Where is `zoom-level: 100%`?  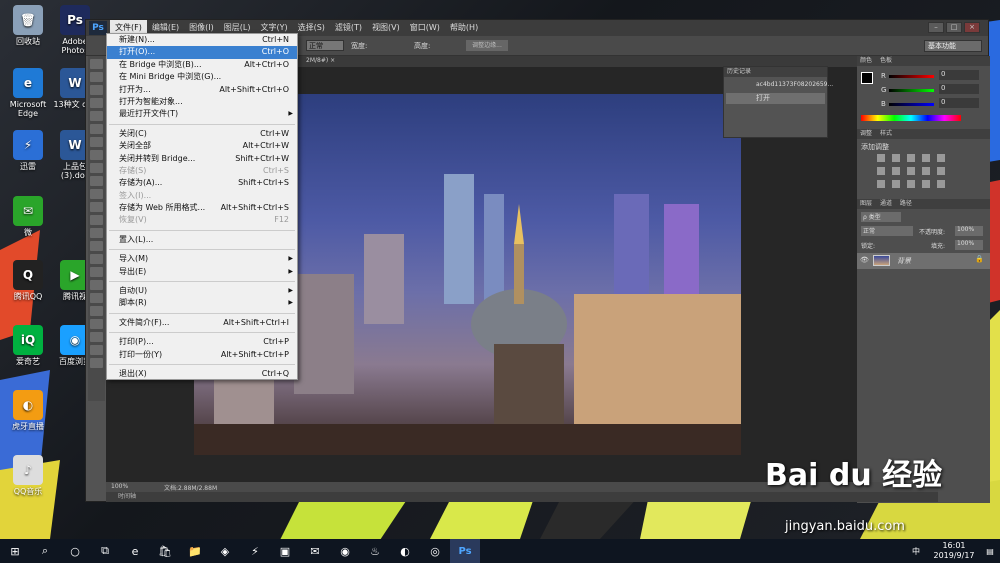
zoom-level: 100% is located at coordinates (119, 486).